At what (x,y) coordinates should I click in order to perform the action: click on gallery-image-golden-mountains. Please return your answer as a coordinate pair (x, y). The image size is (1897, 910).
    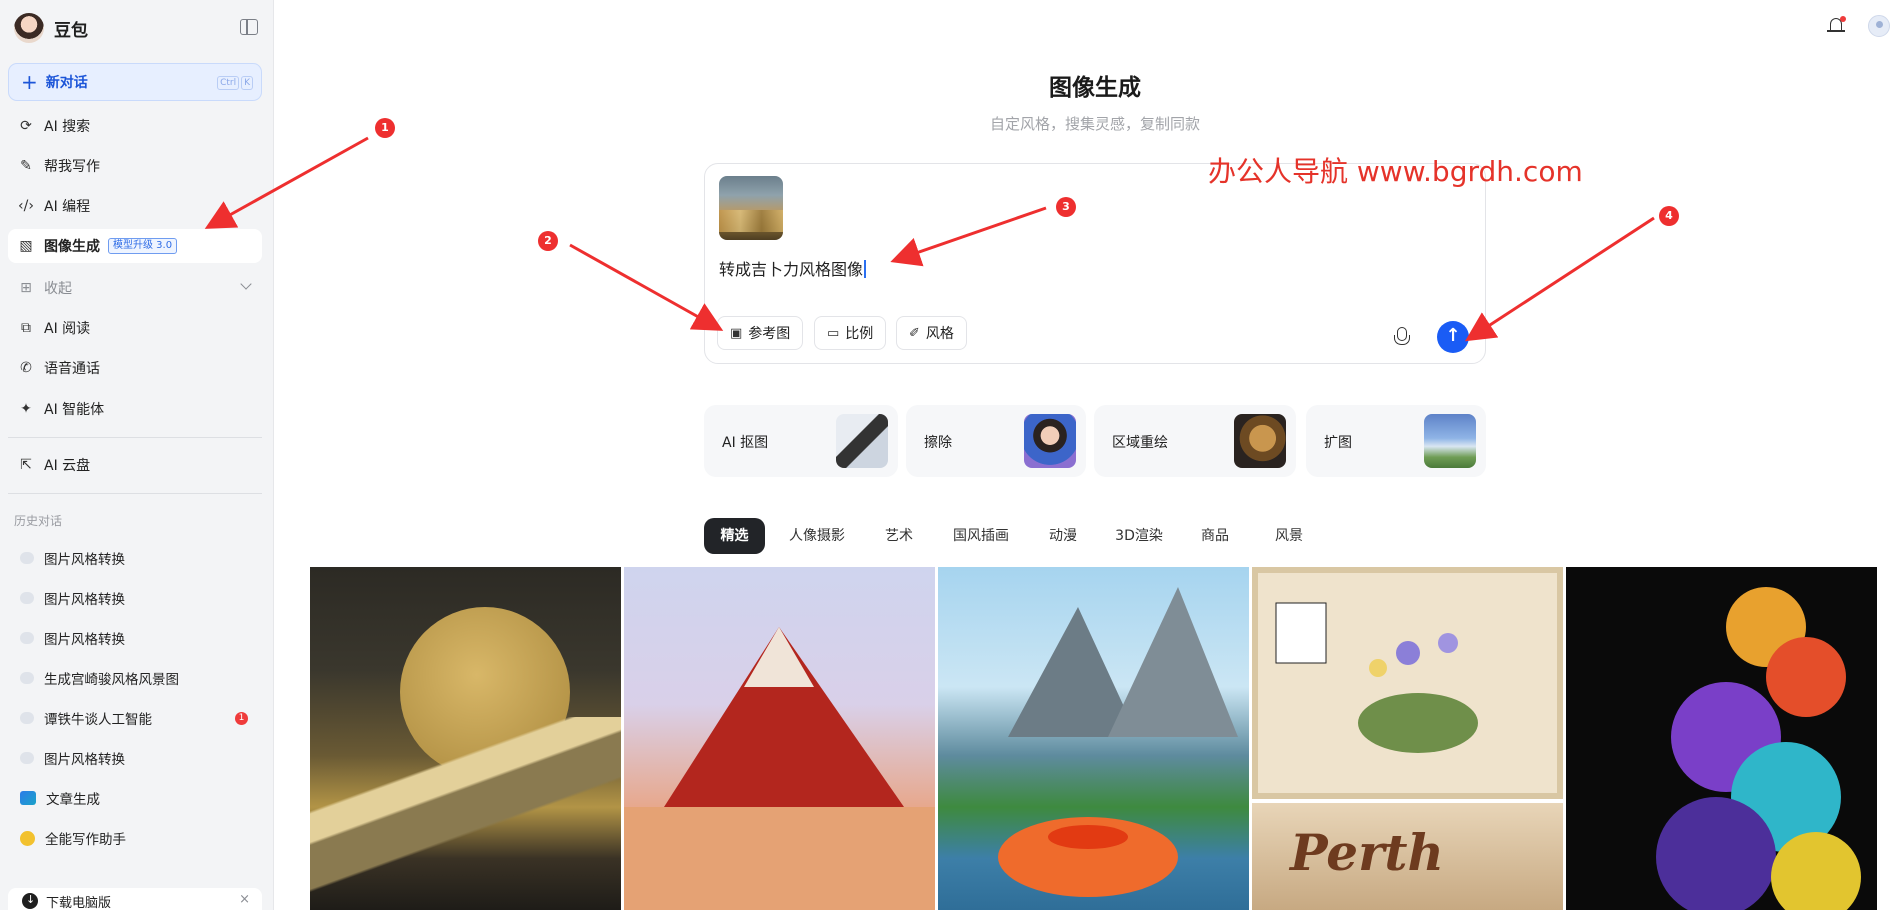
    Looking at the image, I should click on (465, 738).